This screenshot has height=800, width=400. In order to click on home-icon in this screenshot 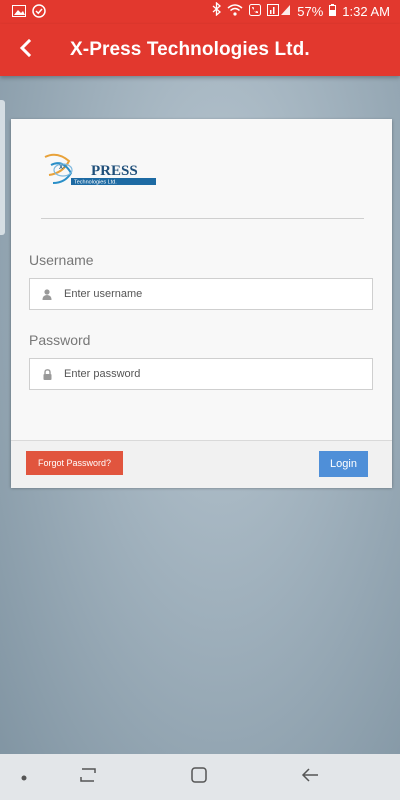, I will do `click(199, 777)`.